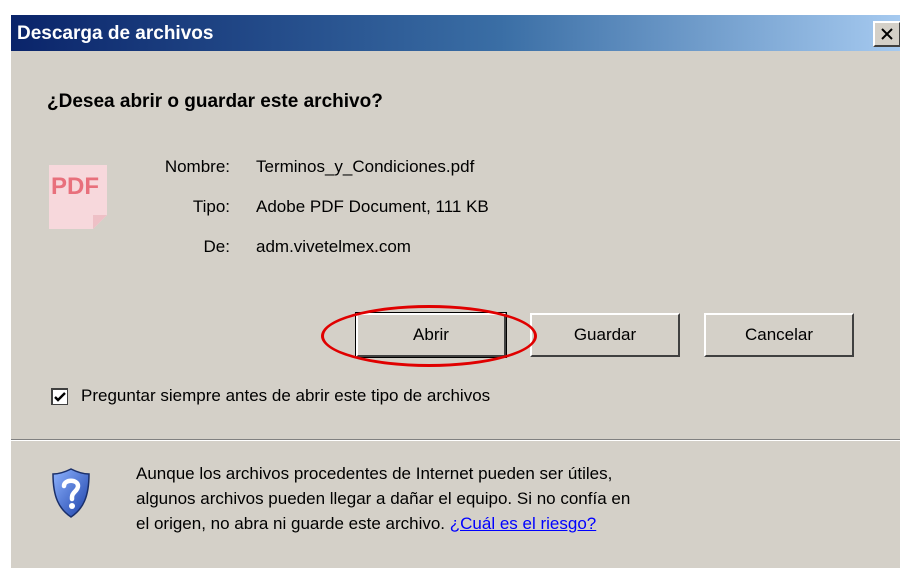  I want to click on from-label: De:, so click(216, 246).